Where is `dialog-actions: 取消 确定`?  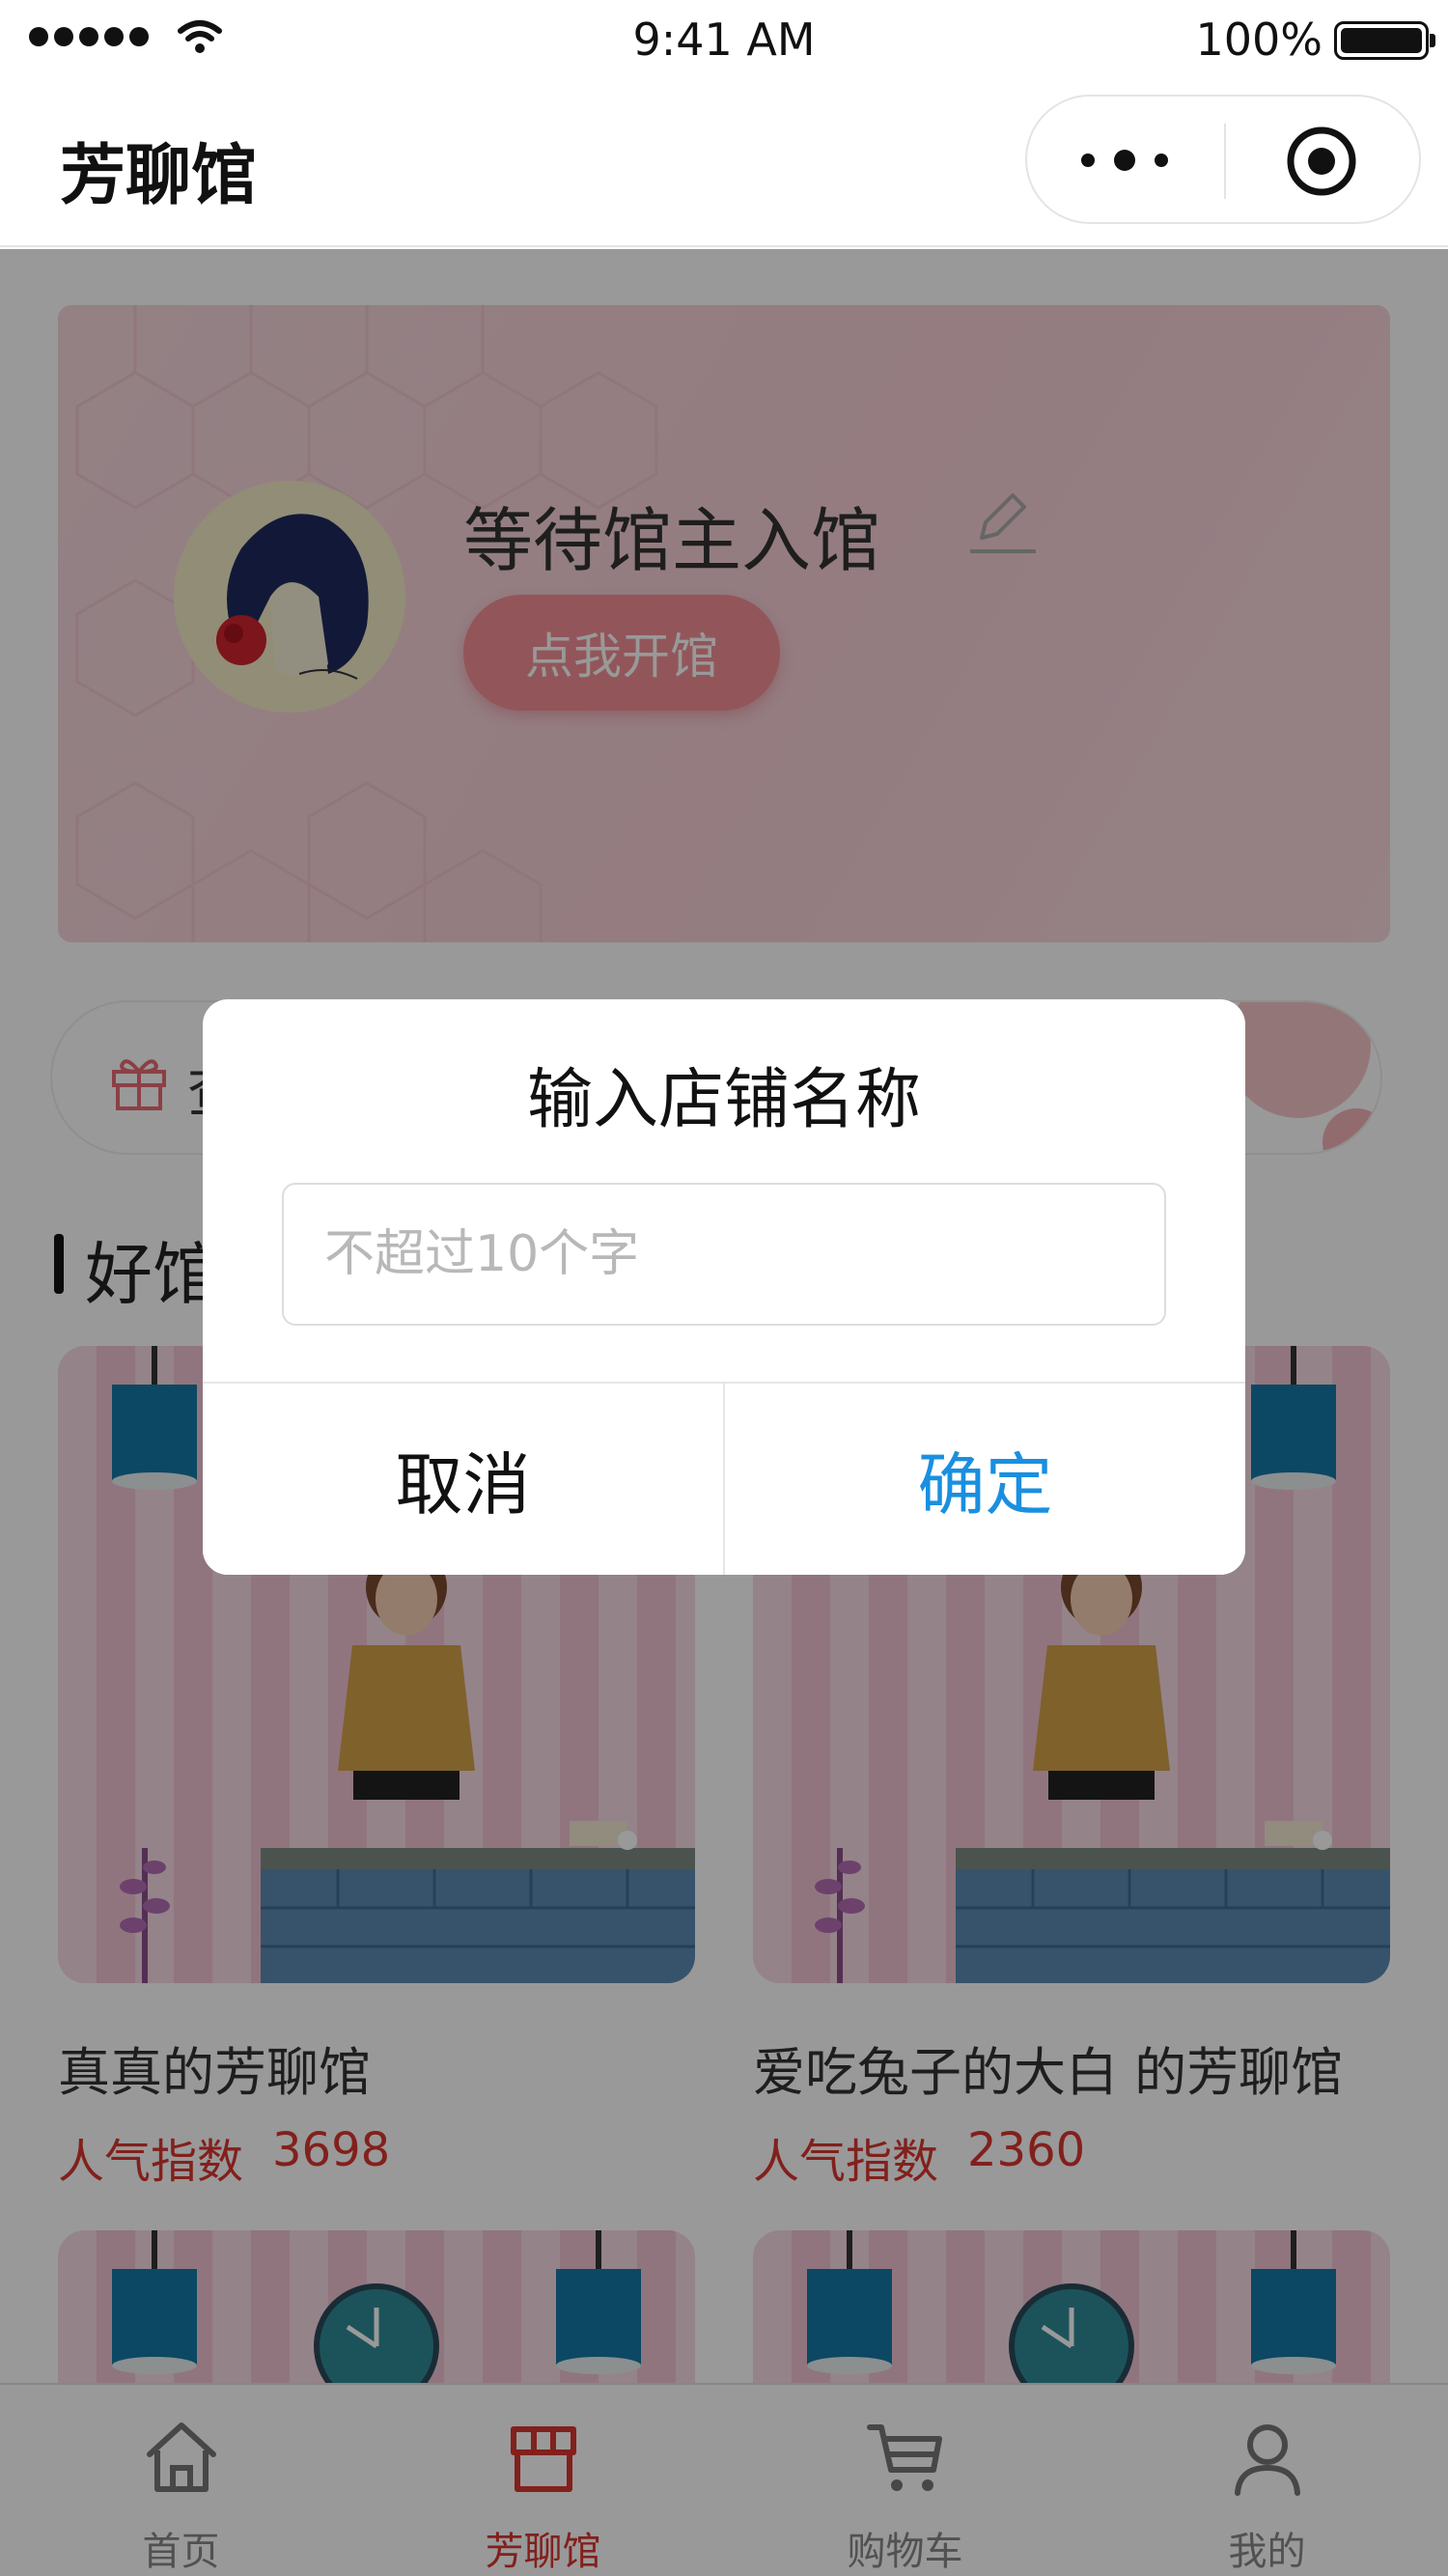 dialog-actions: 取消 确定 is located at coordinates (724, 1479).